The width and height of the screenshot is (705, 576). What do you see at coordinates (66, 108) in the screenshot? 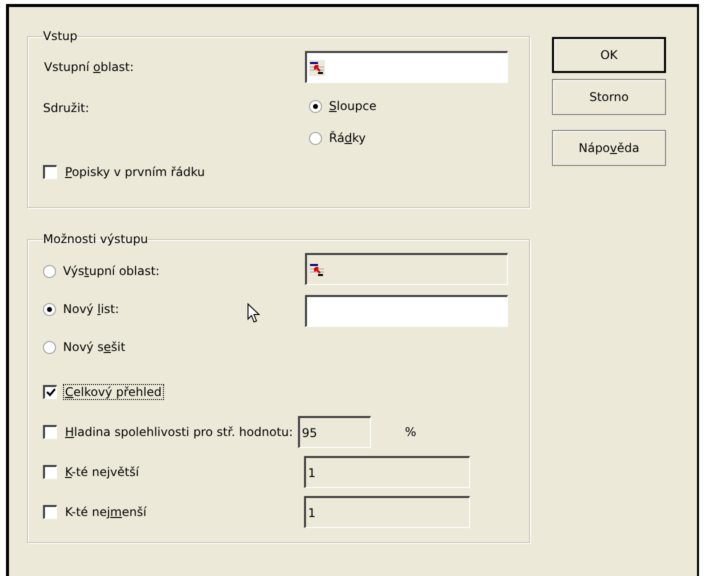
I see `field-label: Sdružit:` at bounding box center [66, 108].